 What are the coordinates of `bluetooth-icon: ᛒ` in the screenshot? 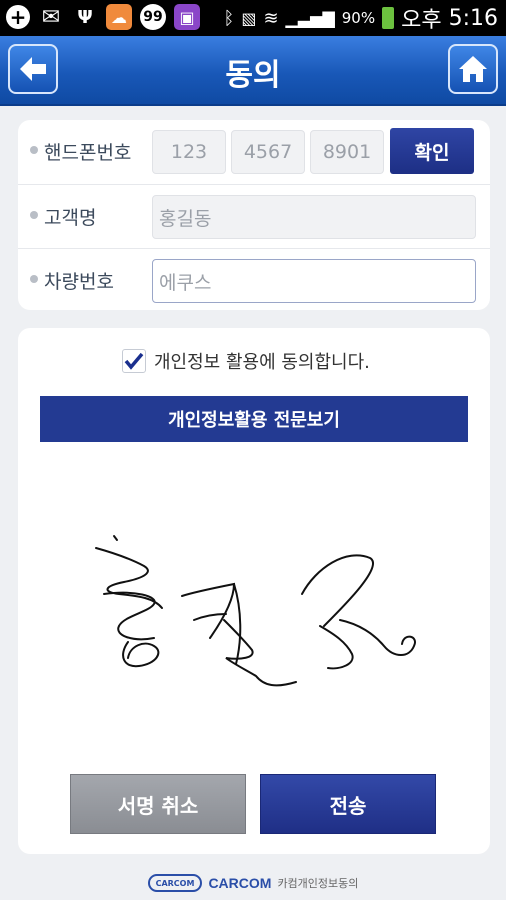 It's located at (229, 18).